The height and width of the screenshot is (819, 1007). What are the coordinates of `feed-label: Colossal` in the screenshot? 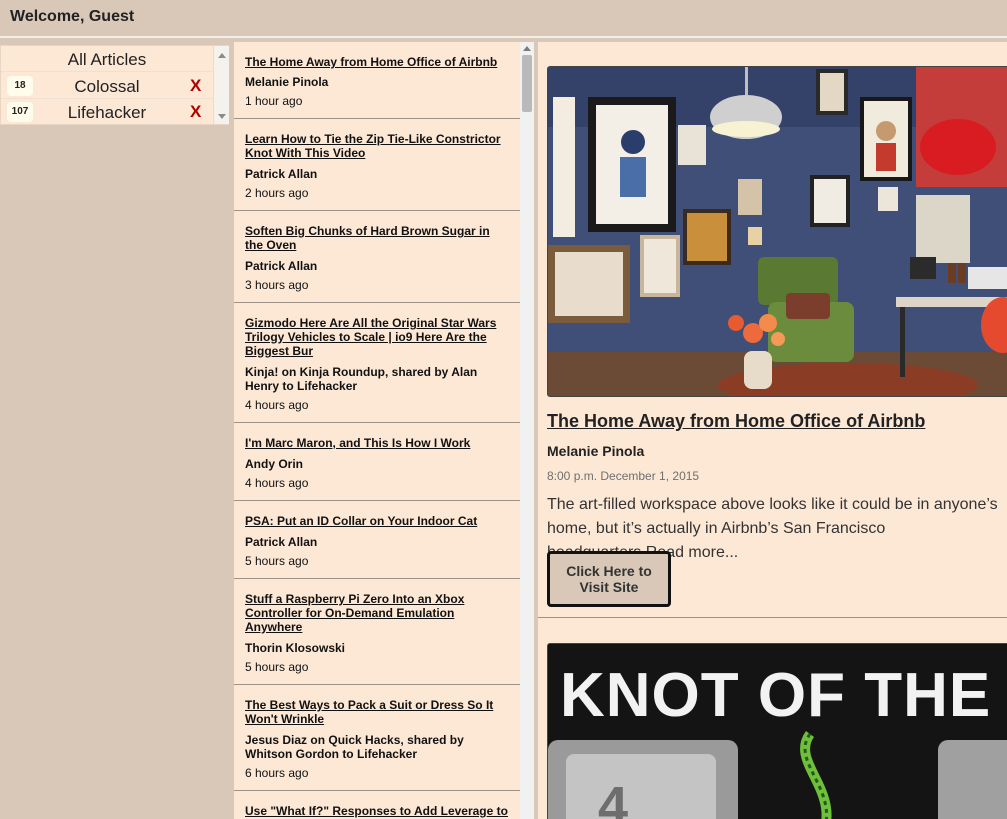 It's located at (107, 86).